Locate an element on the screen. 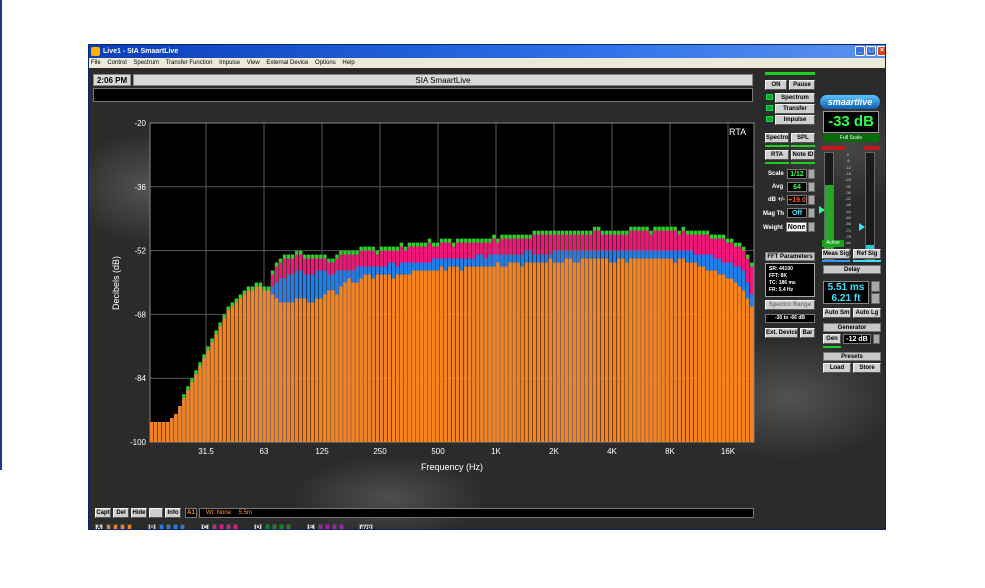 Image resolution: width=985 pixels, height=588 pixels. spectro-range-button: Spectro Range is located at coordinates (790, 305).